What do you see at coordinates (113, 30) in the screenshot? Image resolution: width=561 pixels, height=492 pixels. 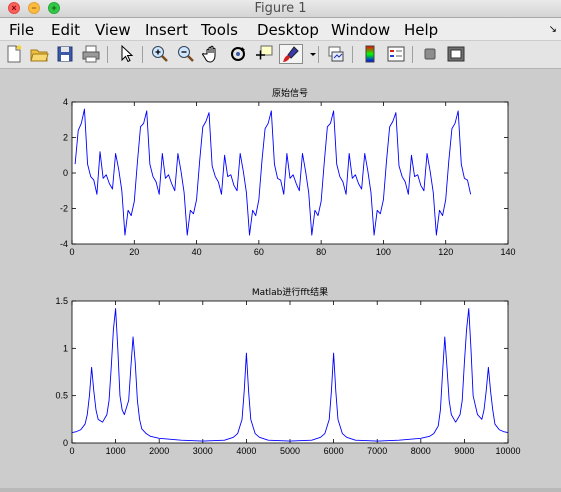 I see `menu-view: View` at bounding box center [113, 30].